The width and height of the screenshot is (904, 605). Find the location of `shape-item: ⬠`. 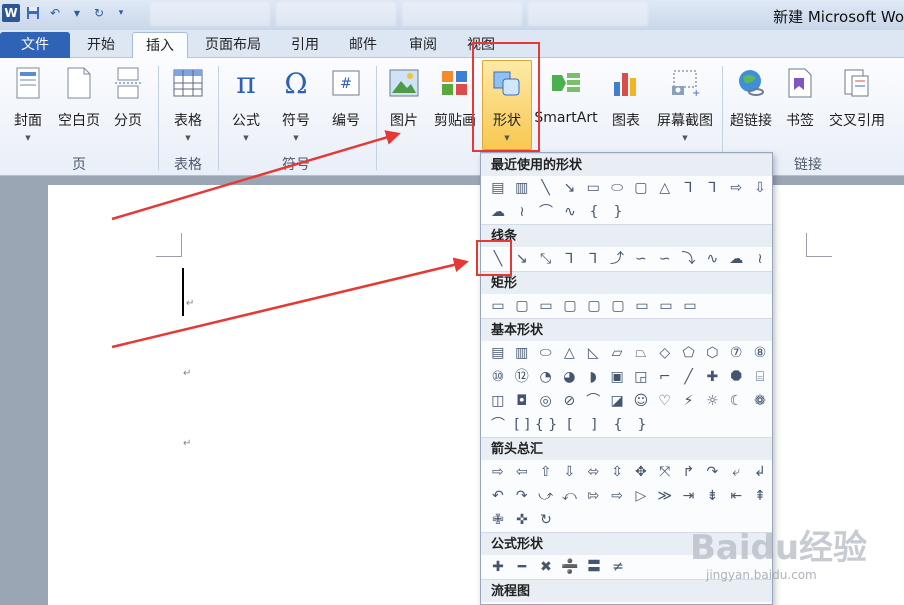

shape-item: ⬠ is located at coordinates (689, 353).